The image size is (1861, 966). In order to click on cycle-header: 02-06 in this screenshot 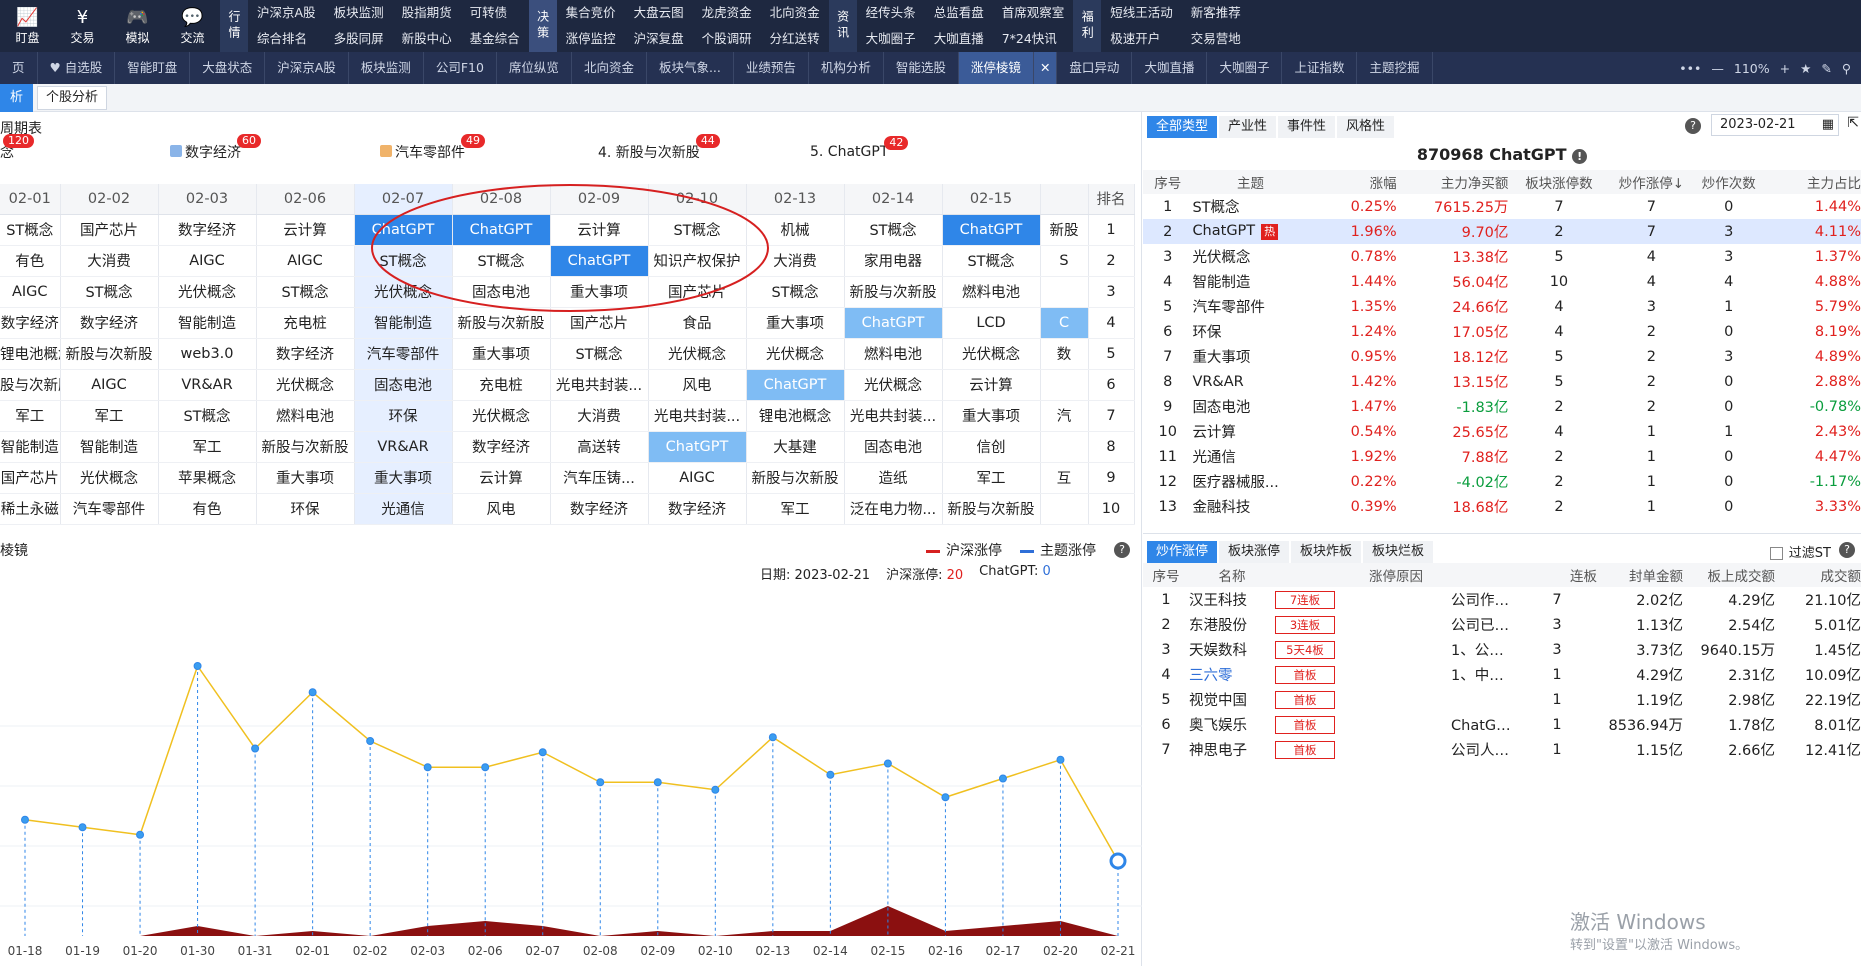, I will do `click(305, 199)`.